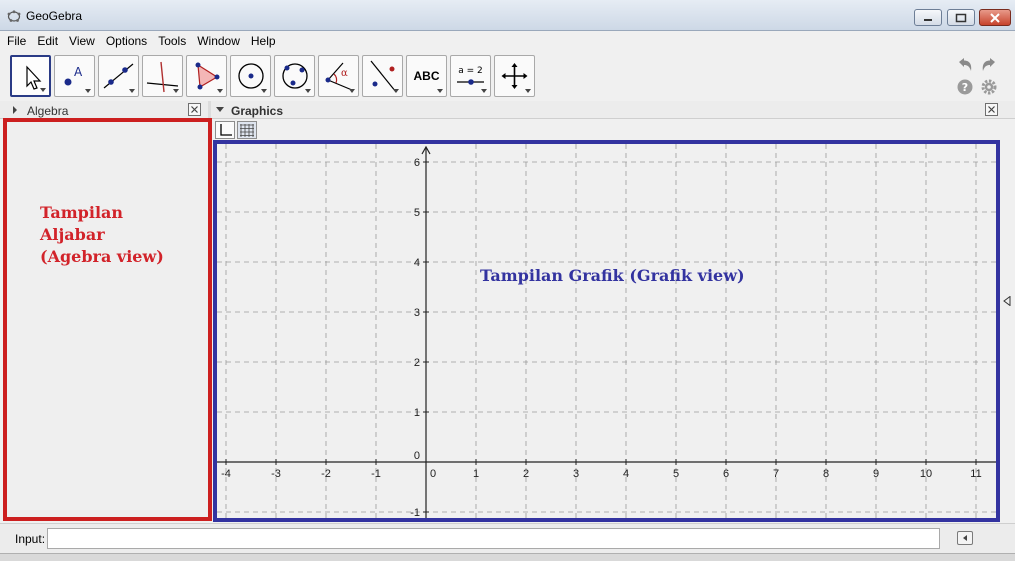 Image resolution: width=1015 pixels, height=561 pixels. Describe the element at coordinates (102, 256) in the screenshot. I see `annotation-line: (Agebra view)` at that location.